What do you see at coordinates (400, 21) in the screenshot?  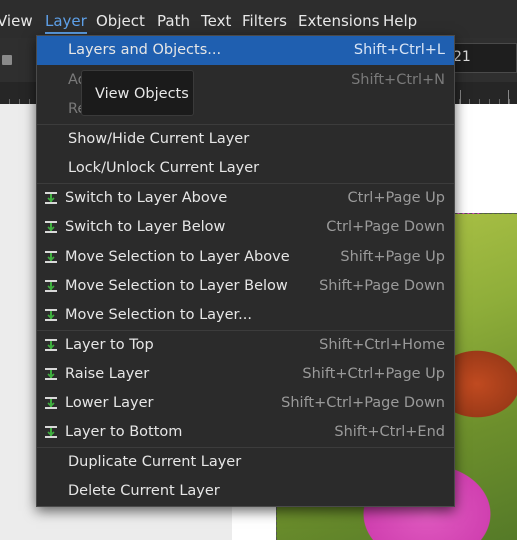 I see `menu-help: Help` at bounding box center [400, 21].